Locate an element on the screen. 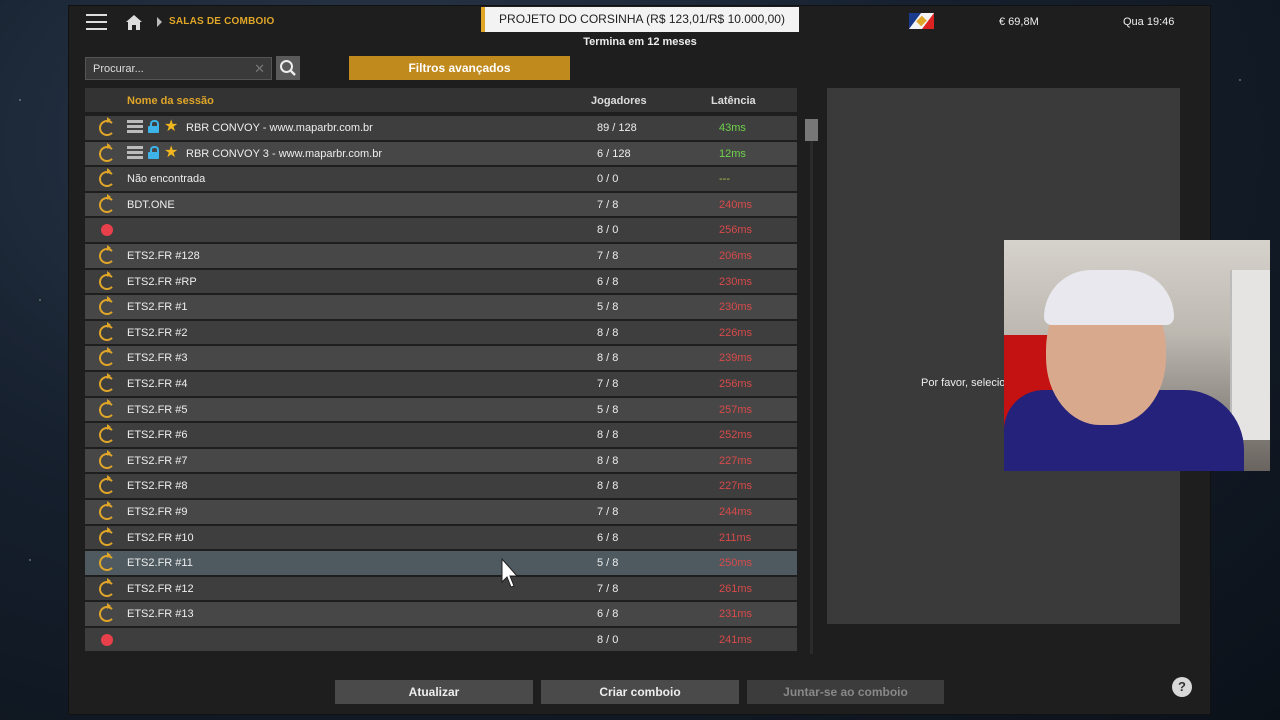 The image size is (1280, 720). session-latency: 230ms is located at coordinates (736, 307).